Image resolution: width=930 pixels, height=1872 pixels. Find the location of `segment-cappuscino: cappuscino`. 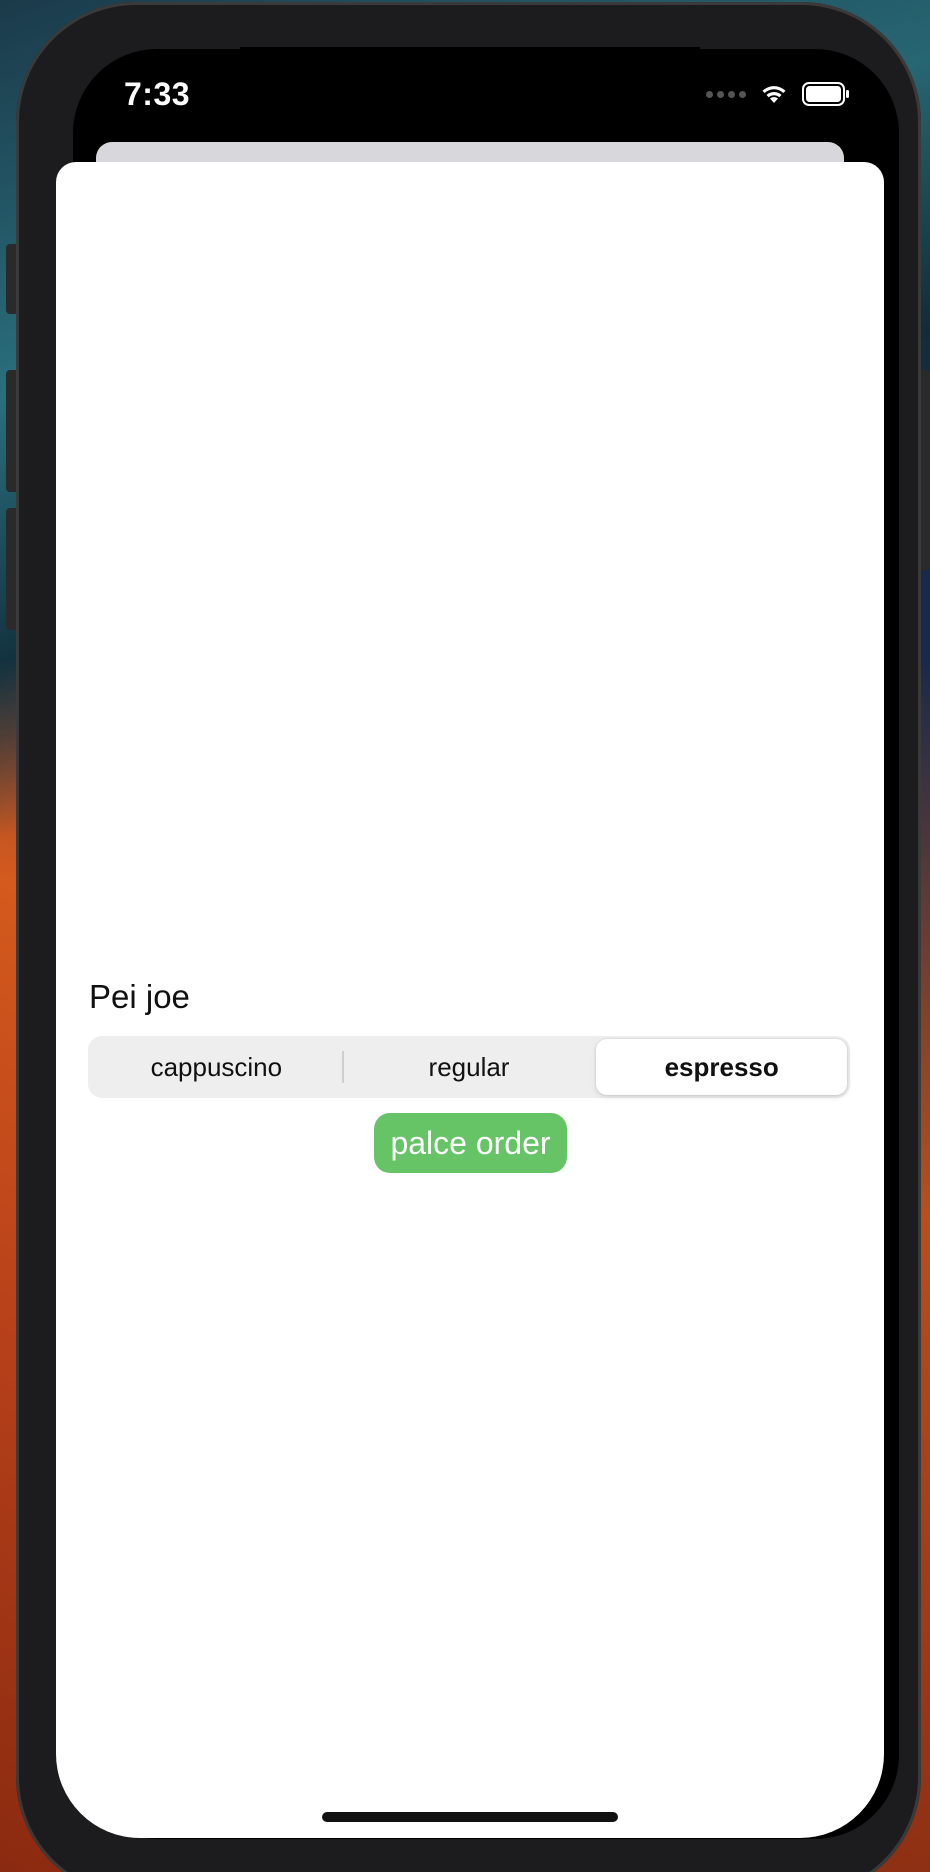

segment-cappuscino: cappuscino is located at coordinates (216, 1067).